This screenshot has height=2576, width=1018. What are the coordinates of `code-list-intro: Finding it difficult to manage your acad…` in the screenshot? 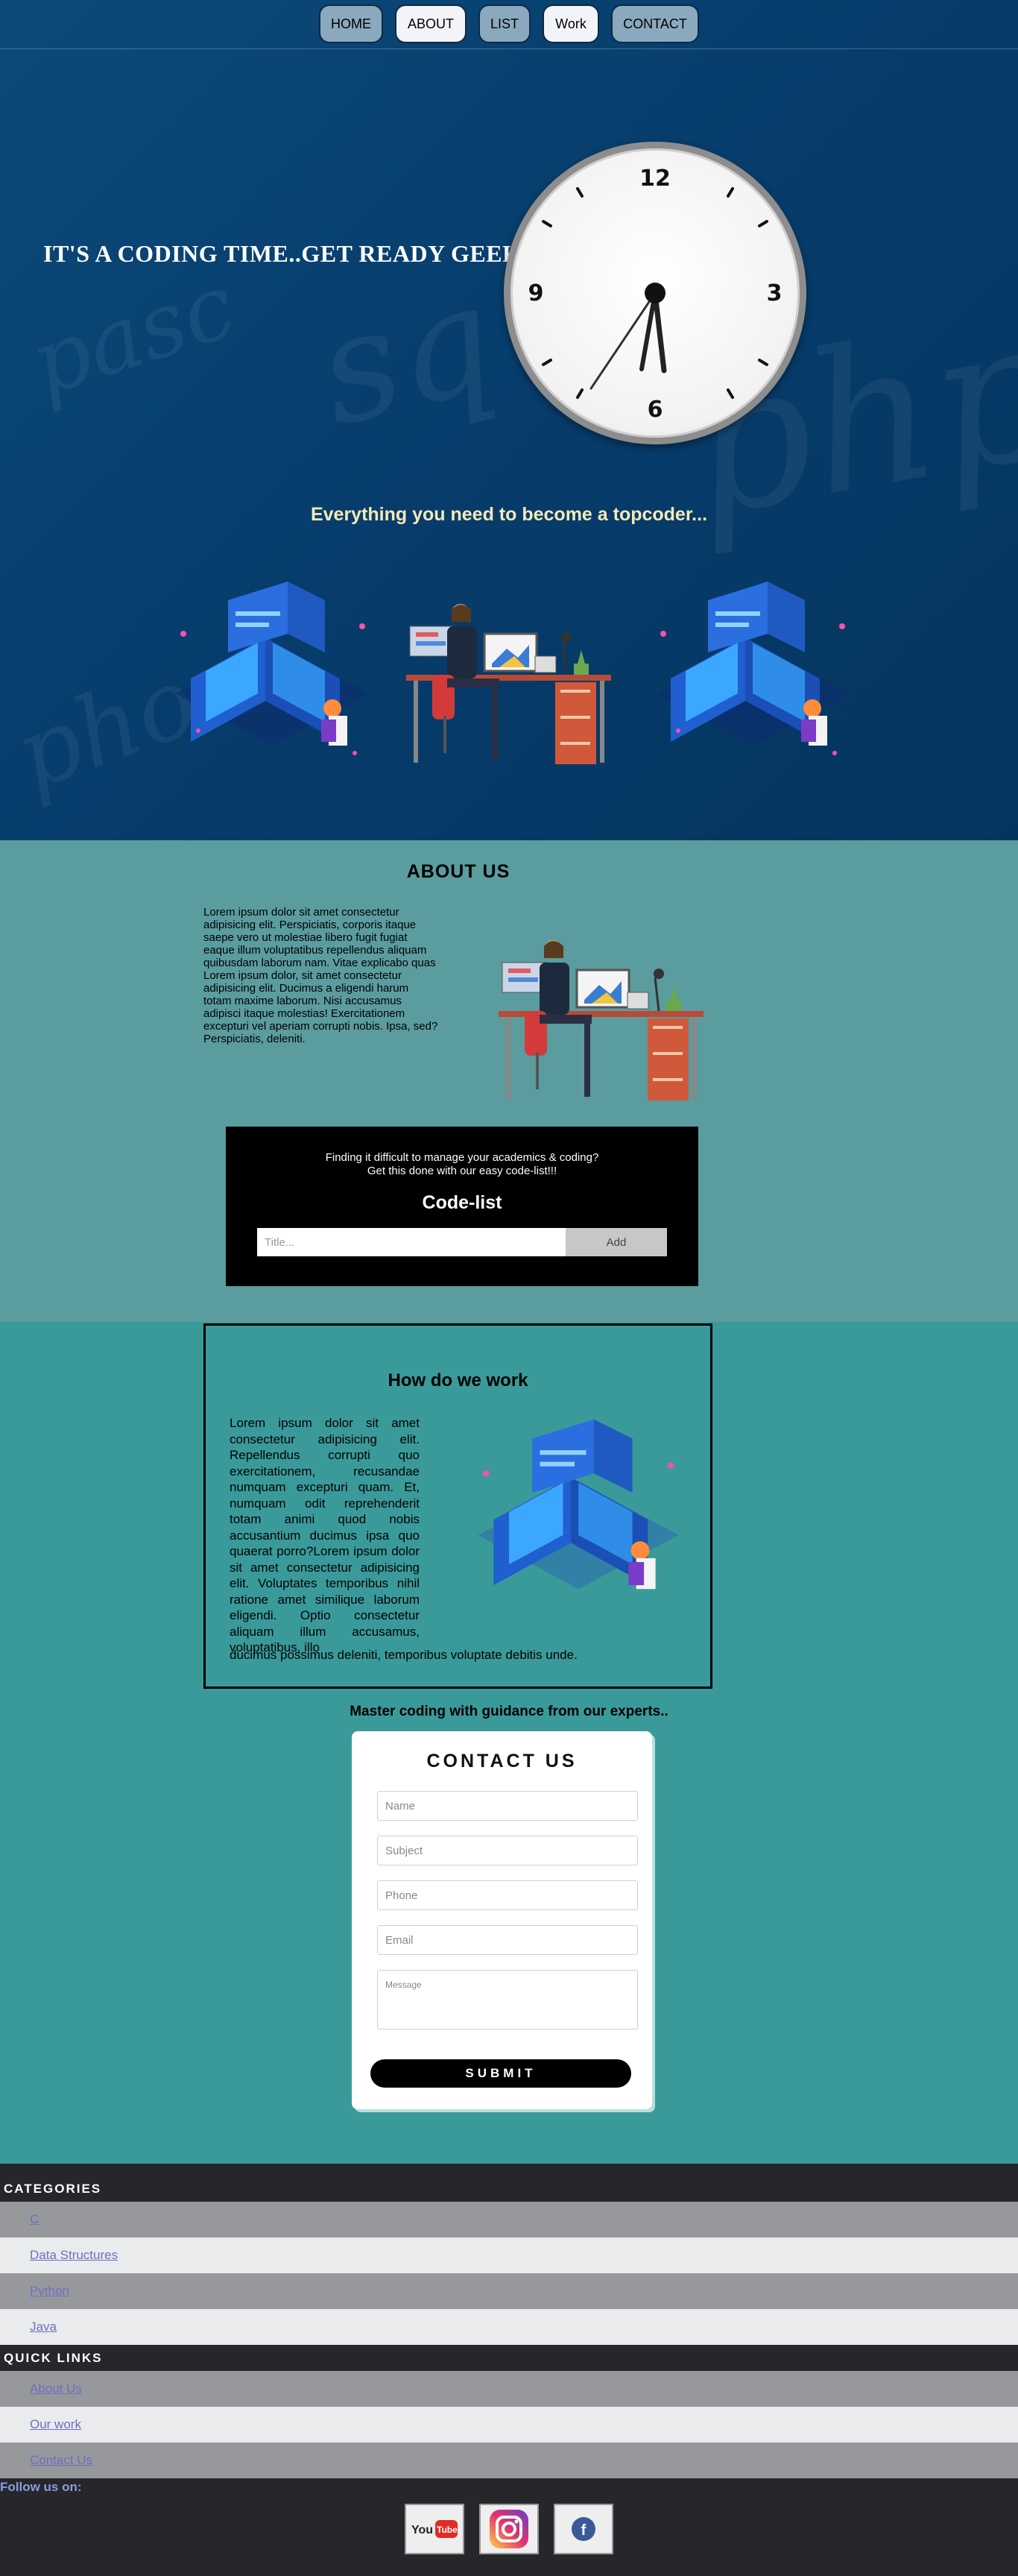 It's located at (462, 1164).